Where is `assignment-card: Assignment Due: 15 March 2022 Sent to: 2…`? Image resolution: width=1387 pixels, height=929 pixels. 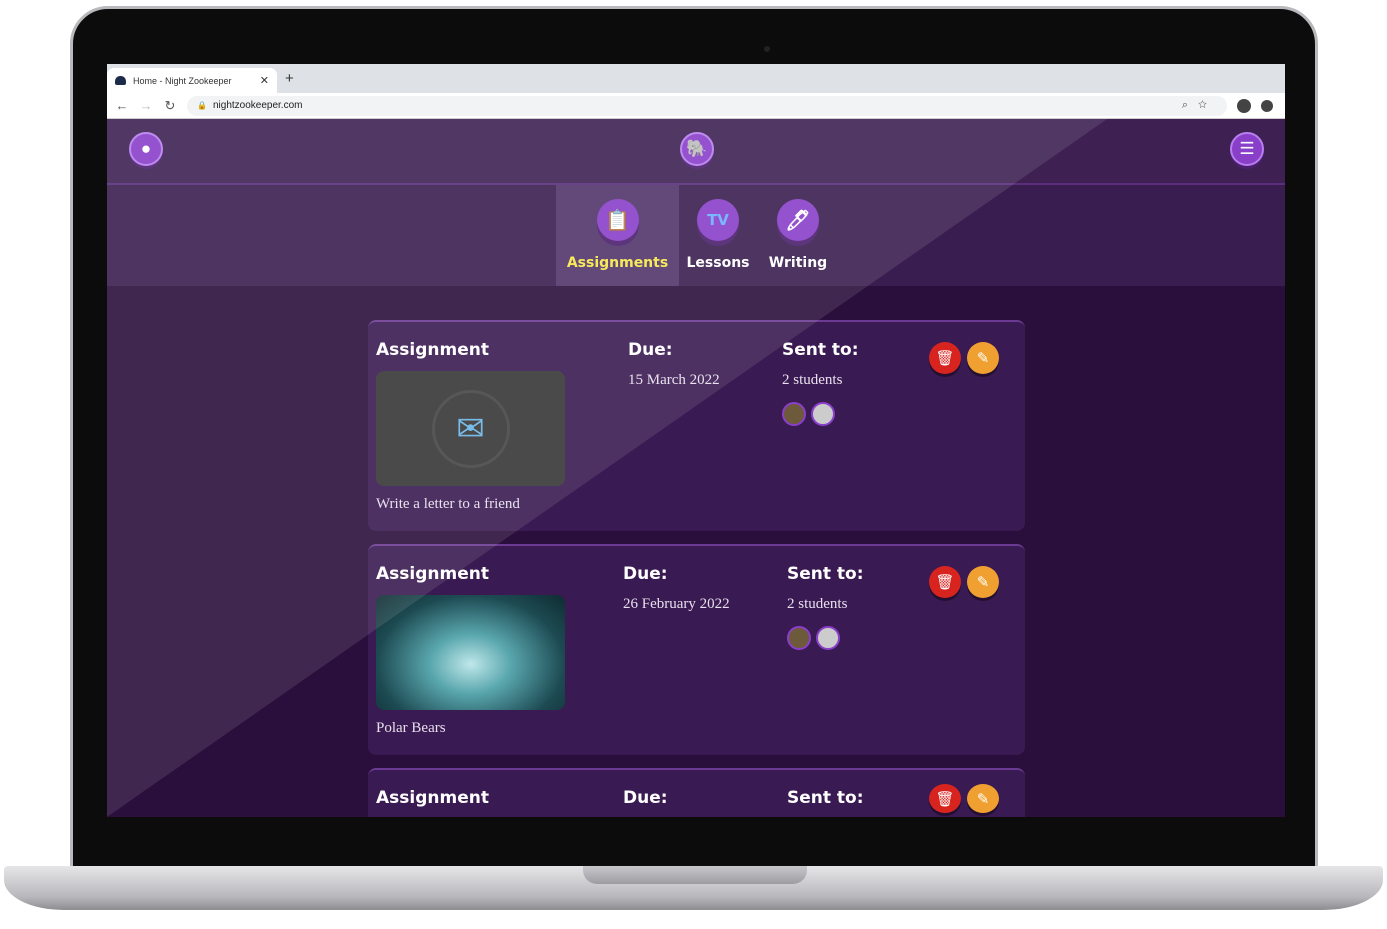
assignment-card: Assignment Due: 15 March 2022 Sent to: 2… is located at coordinates (696, 425).